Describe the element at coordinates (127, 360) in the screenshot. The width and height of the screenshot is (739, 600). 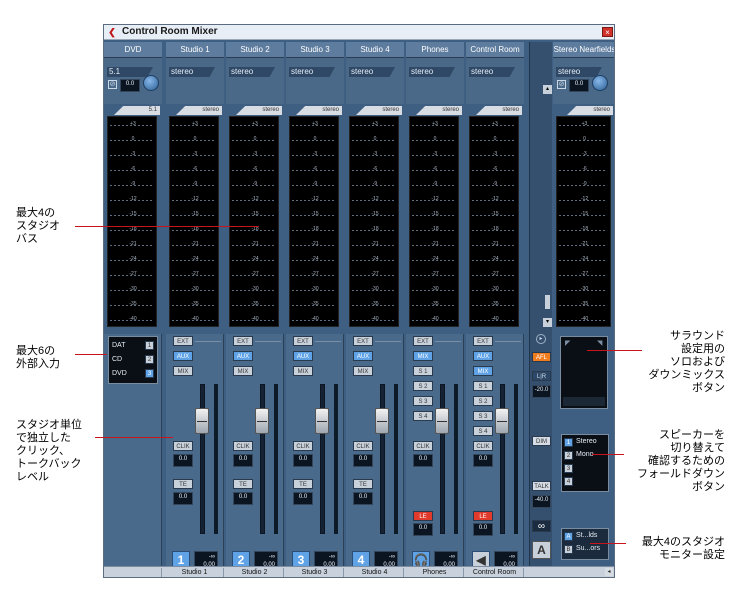
I see `input-item: CD` at that location.